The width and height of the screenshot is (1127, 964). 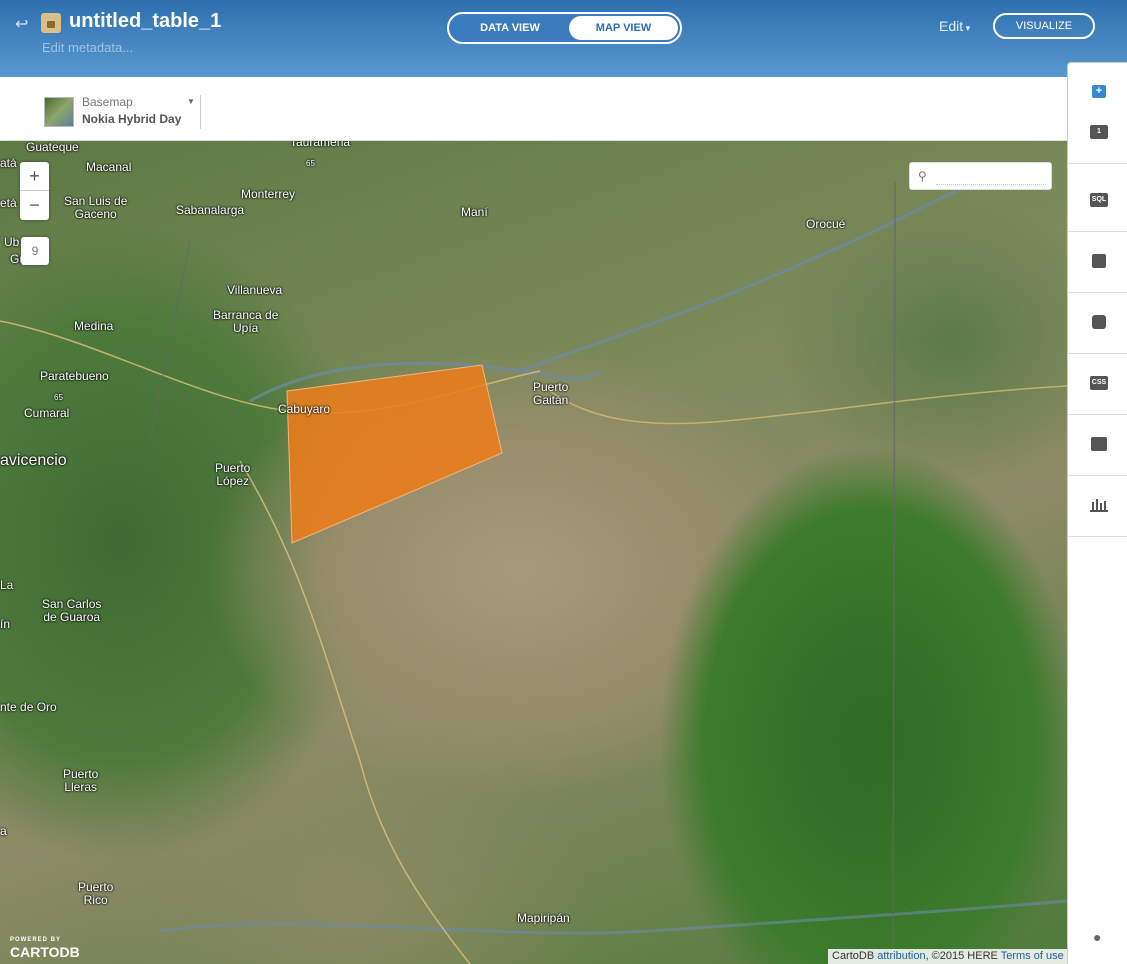 What do you see at coordinates (200, 112) in the screenshot?
I see `toolbar-divider` at bounding box center [200, 112].